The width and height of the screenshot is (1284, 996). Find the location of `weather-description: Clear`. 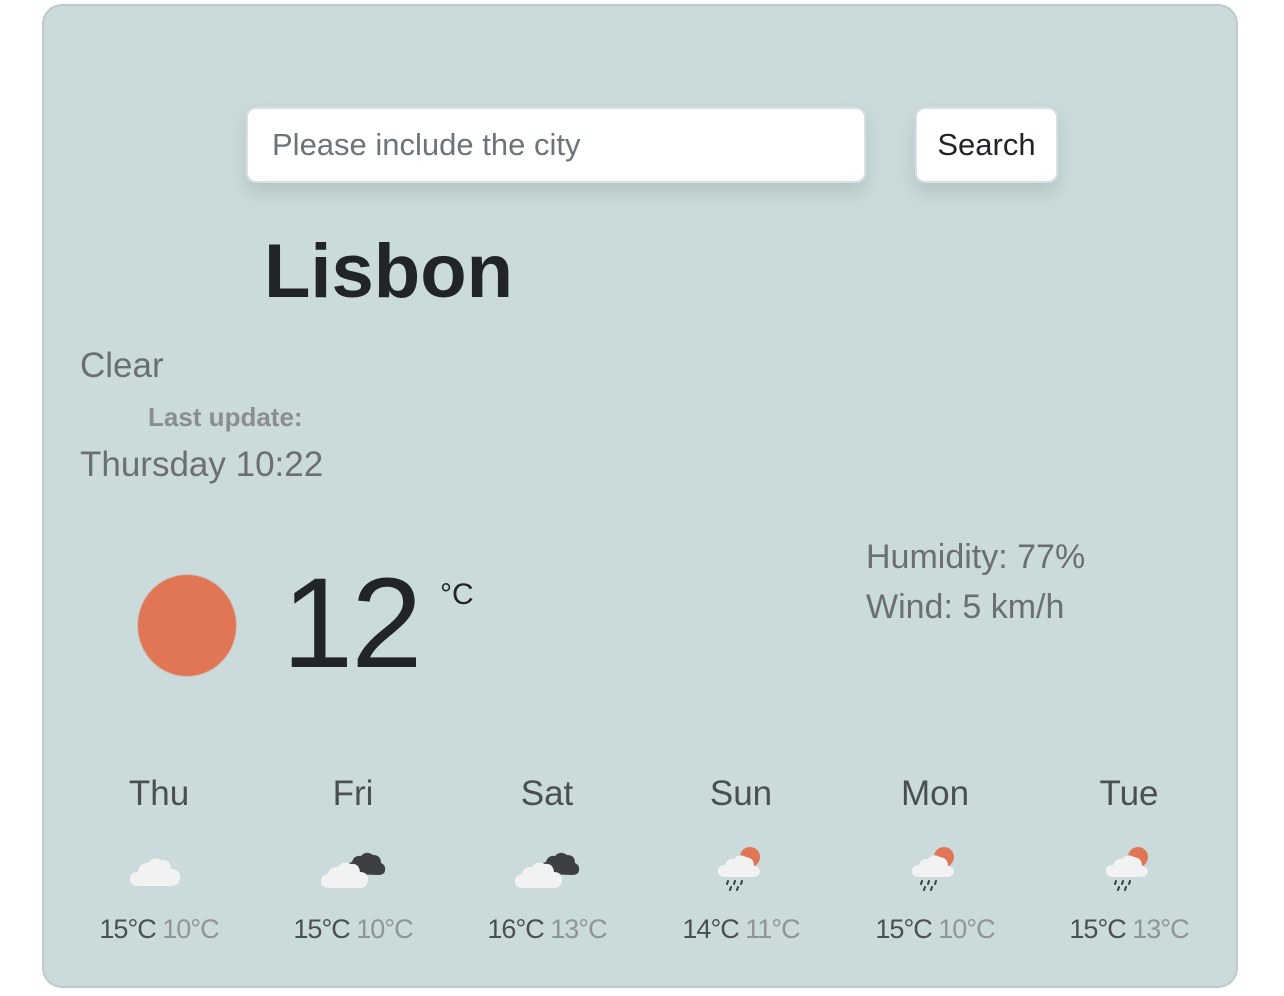

weather-description: Clear is located at coordinates (122, 365).